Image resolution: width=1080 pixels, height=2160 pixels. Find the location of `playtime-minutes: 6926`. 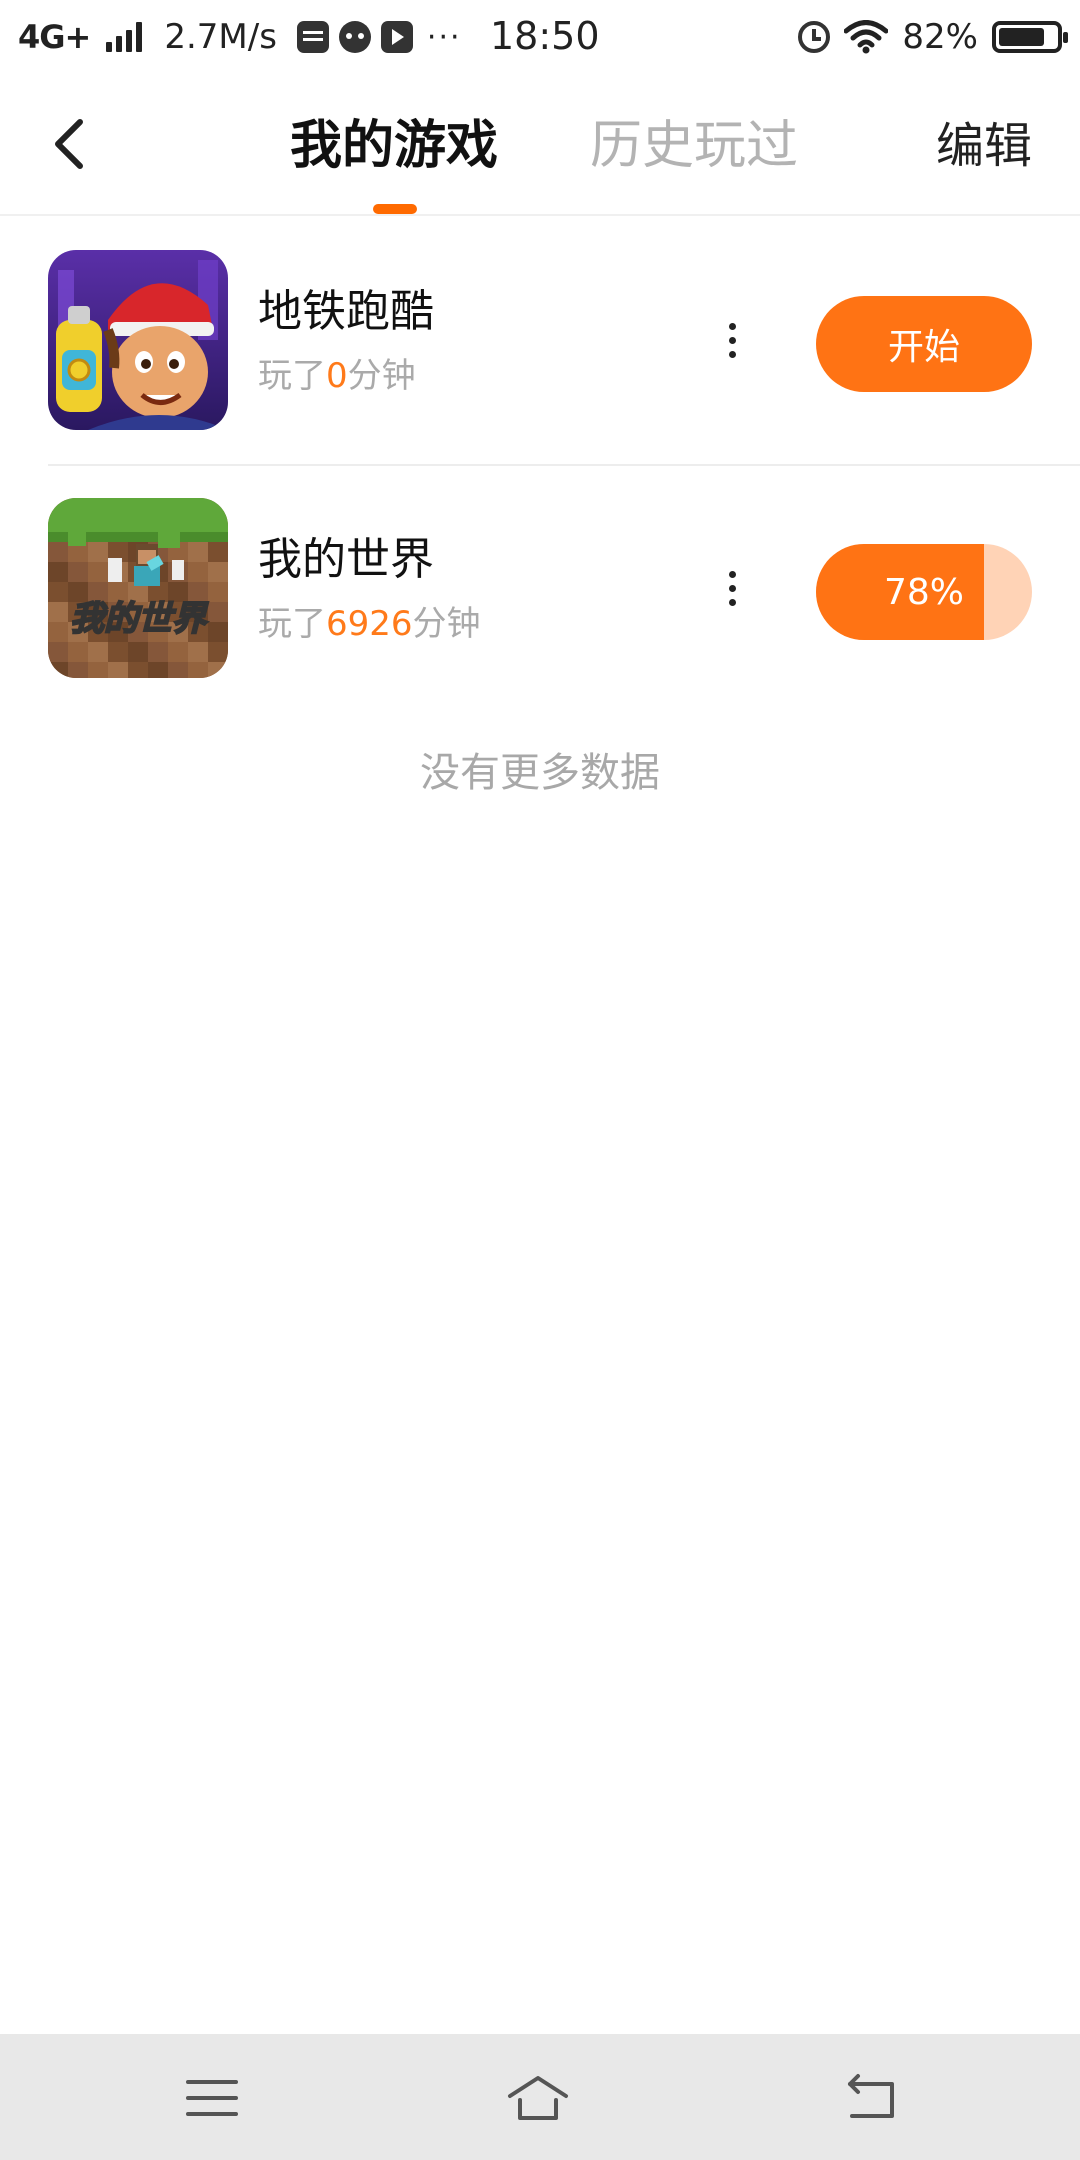

playtime-minutes: 6926 is located at coordinates (369, 624).